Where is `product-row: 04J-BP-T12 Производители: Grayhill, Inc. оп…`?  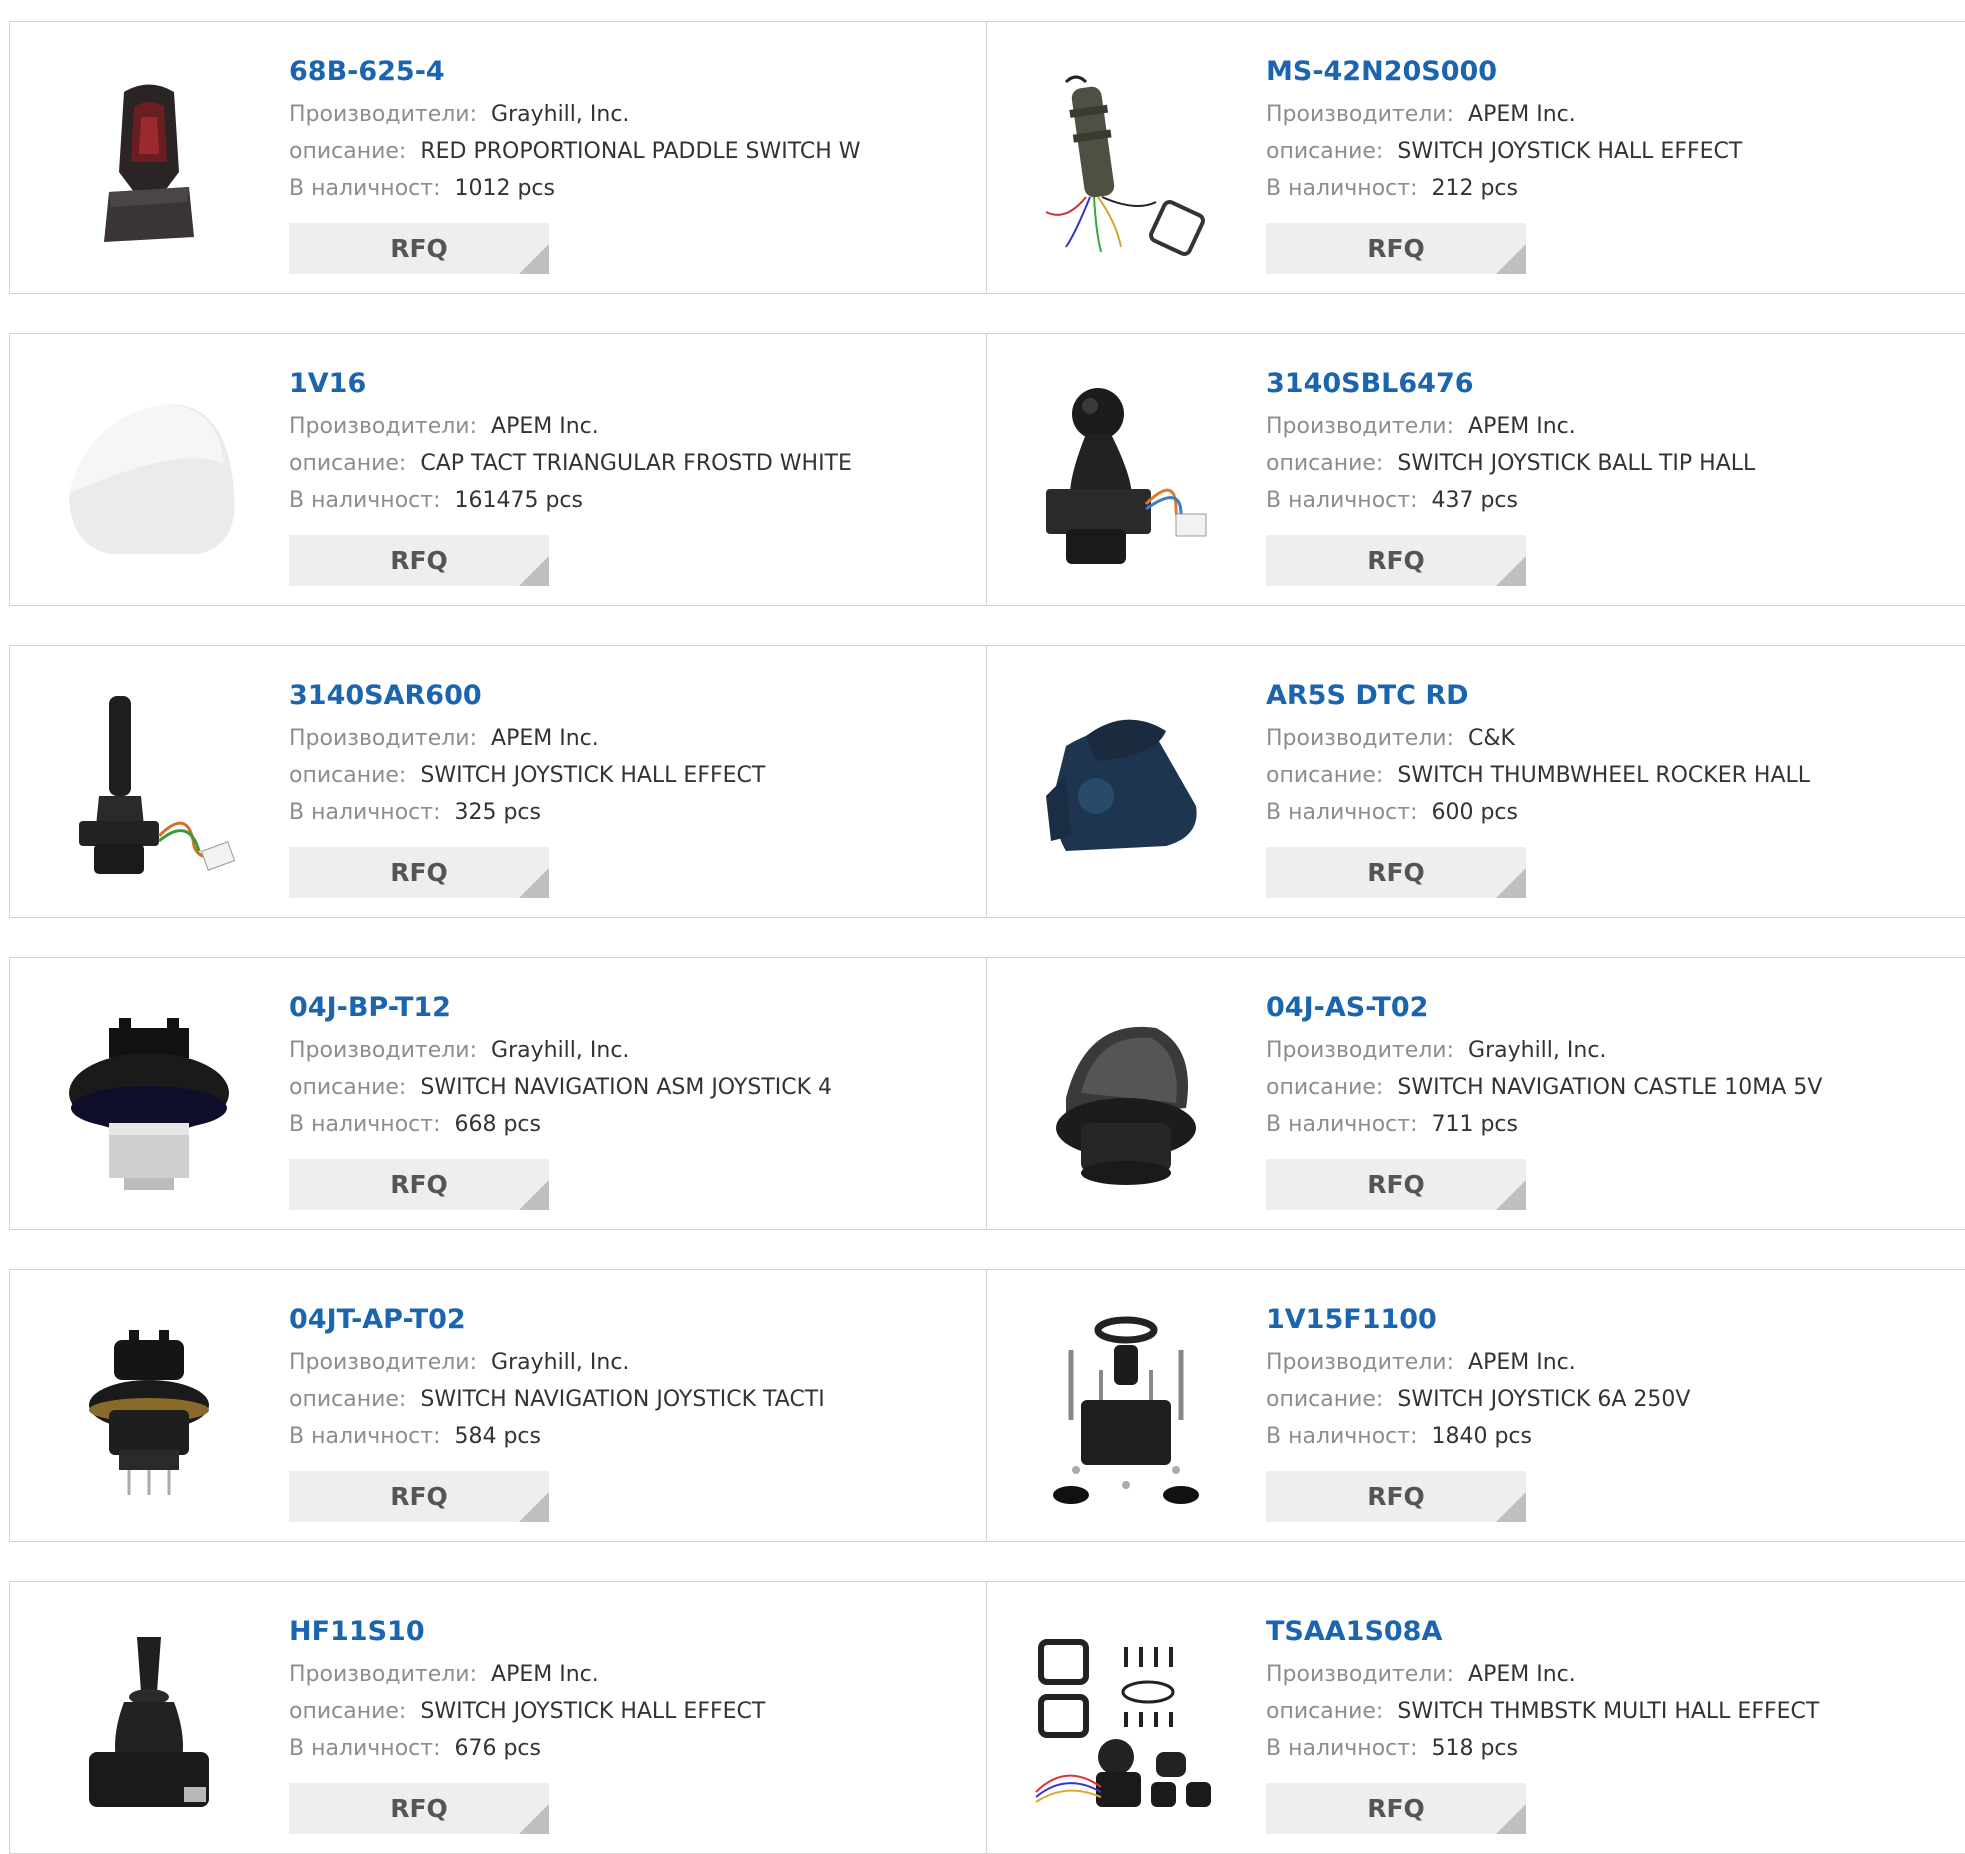 product-row: 04J-BP-T12 Производители: Grayhill, Inc. оп… is located at coordinates (987, 1093).